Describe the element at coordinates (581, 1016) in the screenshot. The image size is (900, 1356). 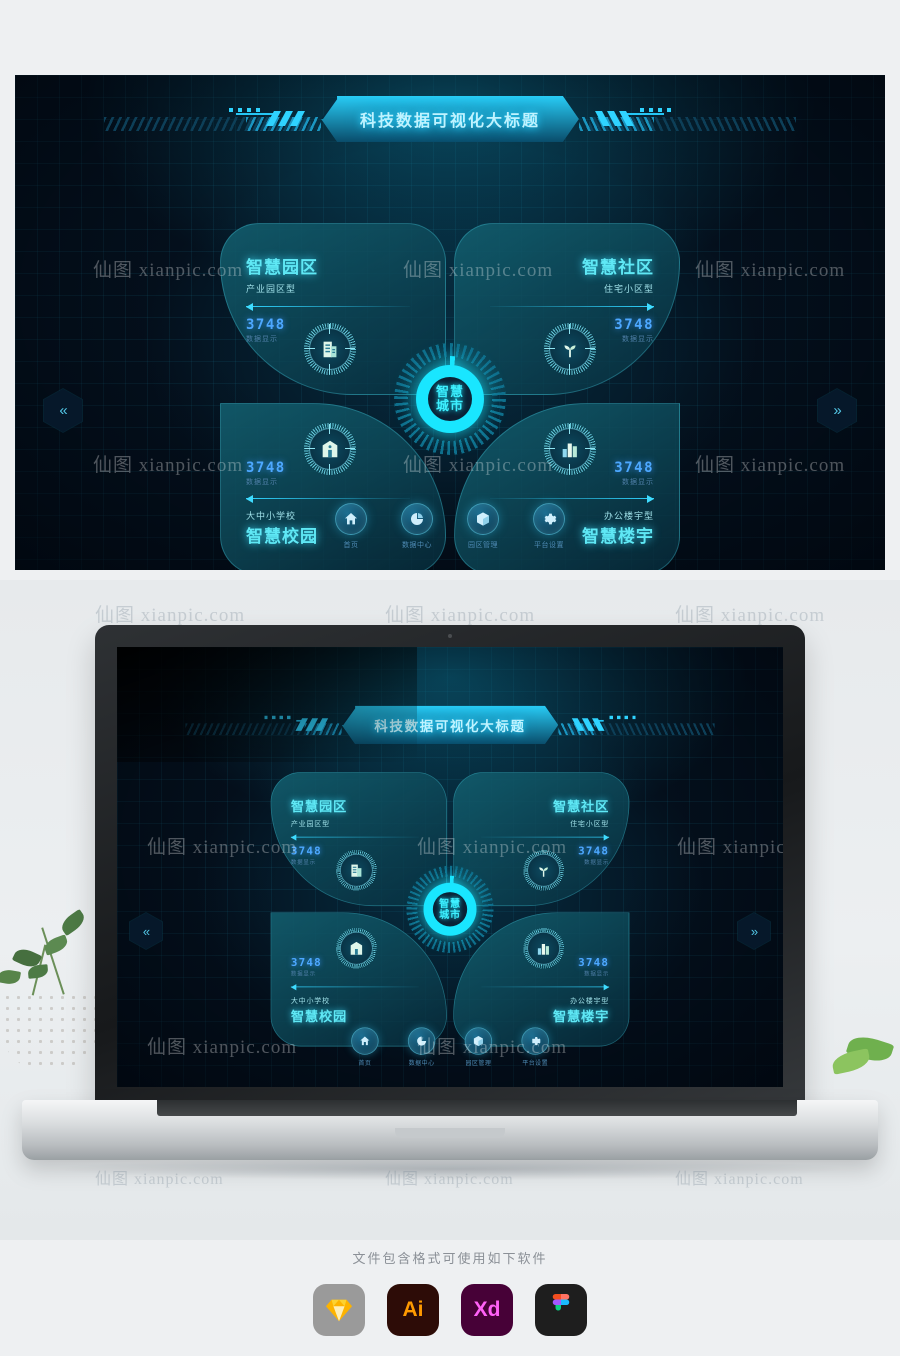
I see `quadrant-title: 智慧楼宇` at that location.